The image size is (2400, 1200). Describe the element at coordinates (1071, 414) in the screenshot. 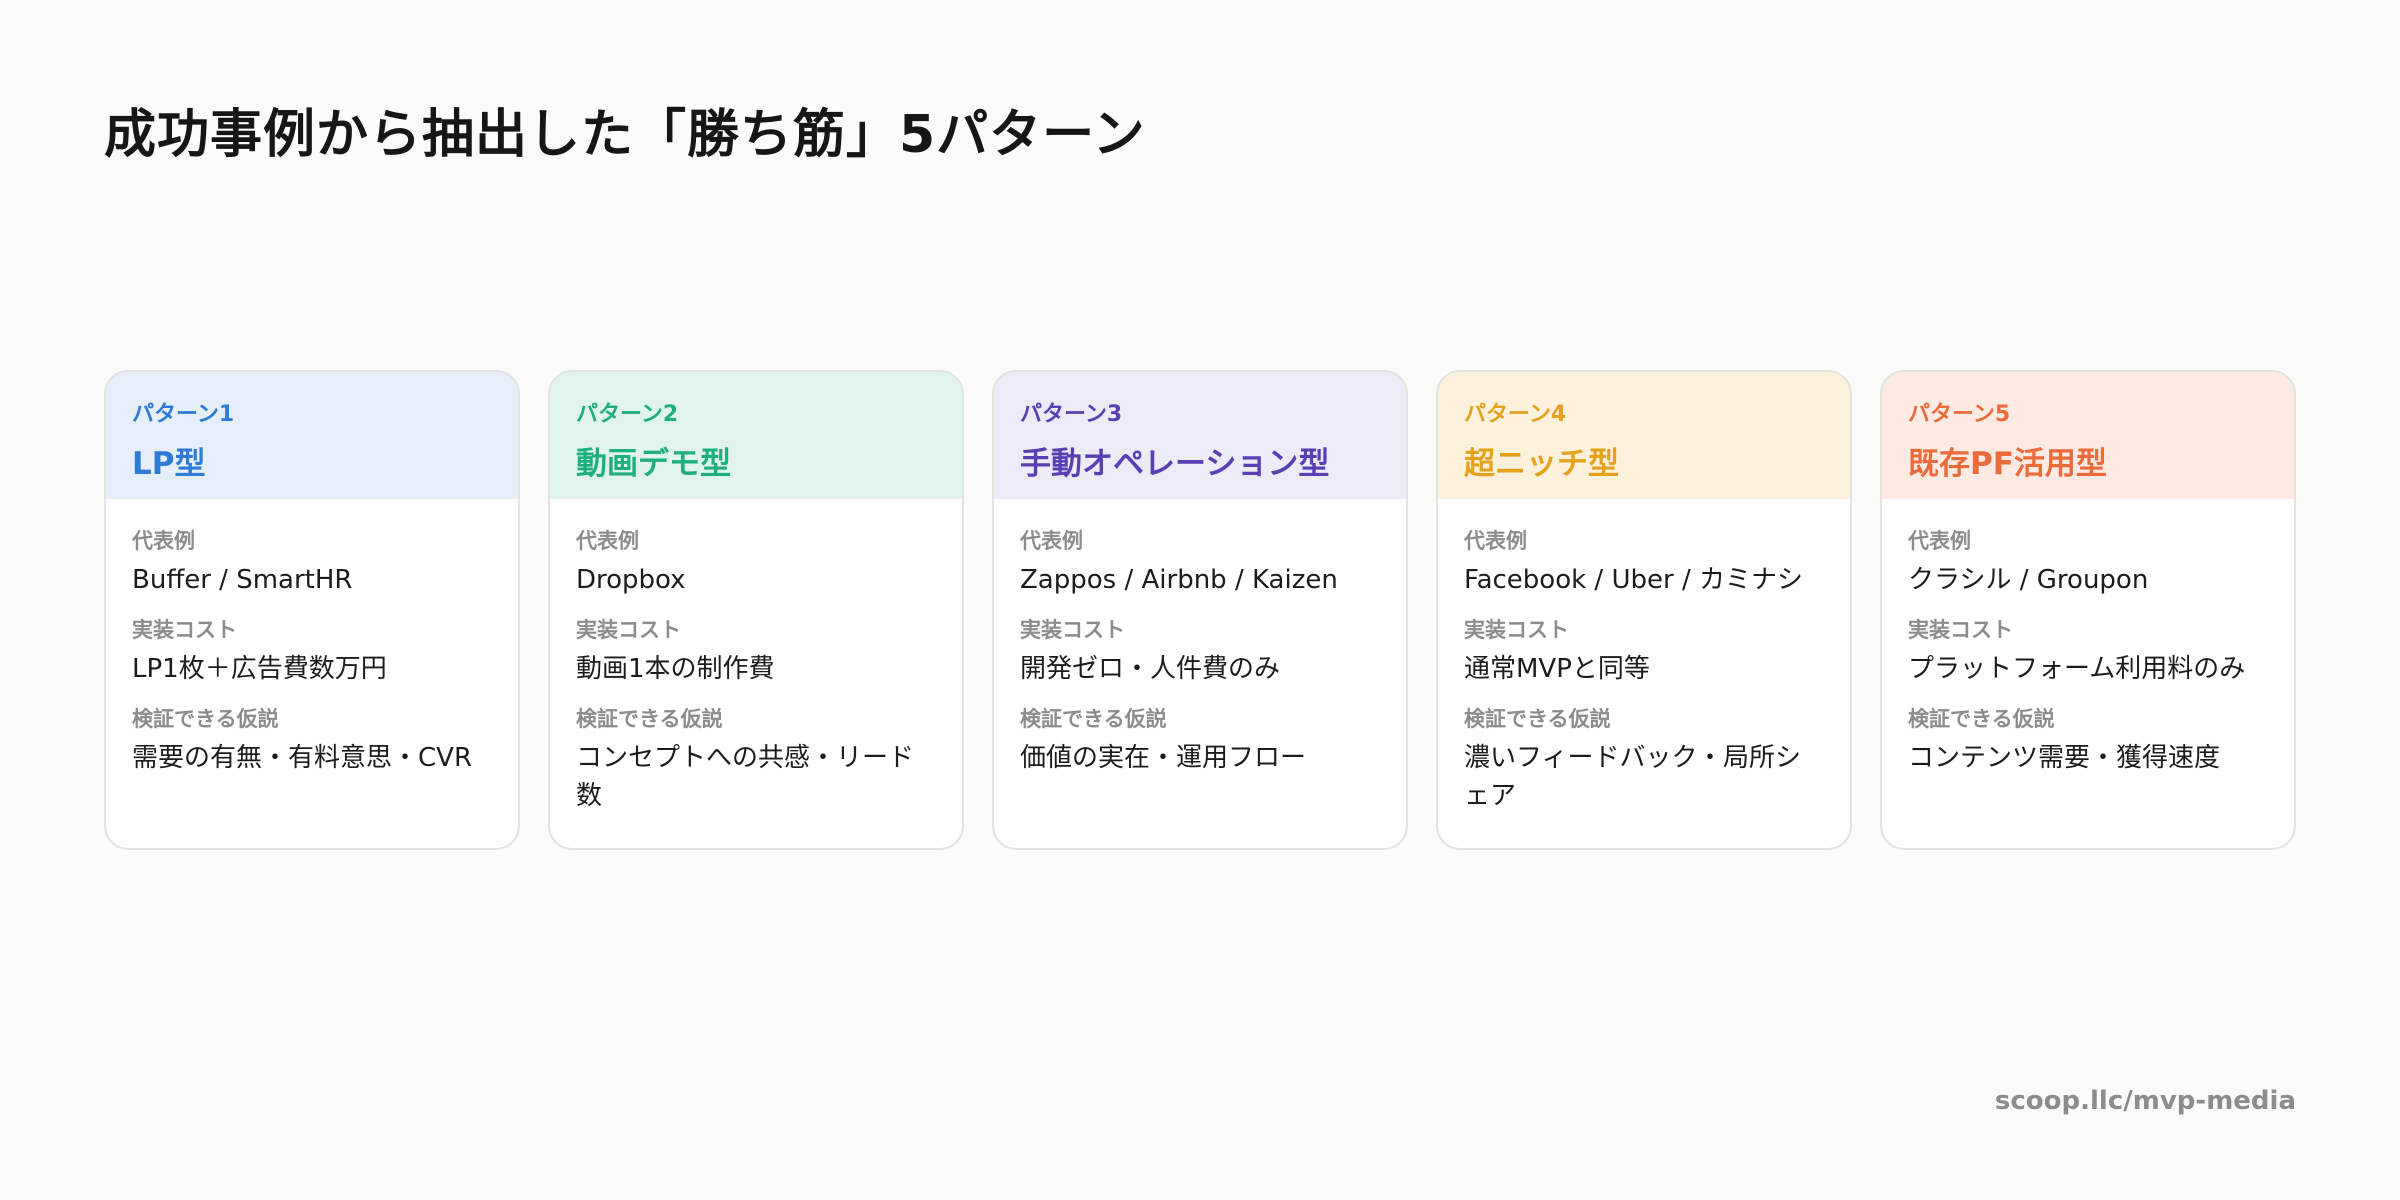

I see `pattern-number: パターン3` at that location.